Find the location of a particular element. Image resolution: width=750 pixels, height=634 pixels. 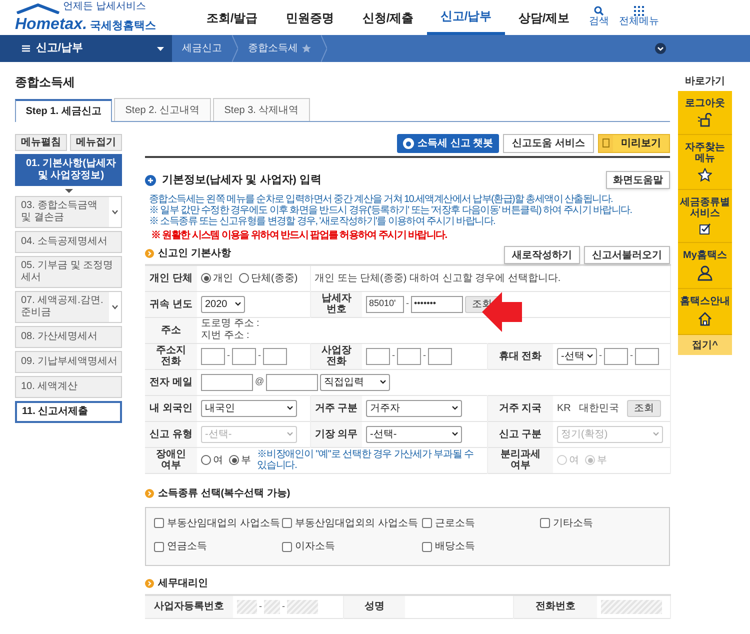

field-label: 신고 유형 is located at coordinates (171, 434).